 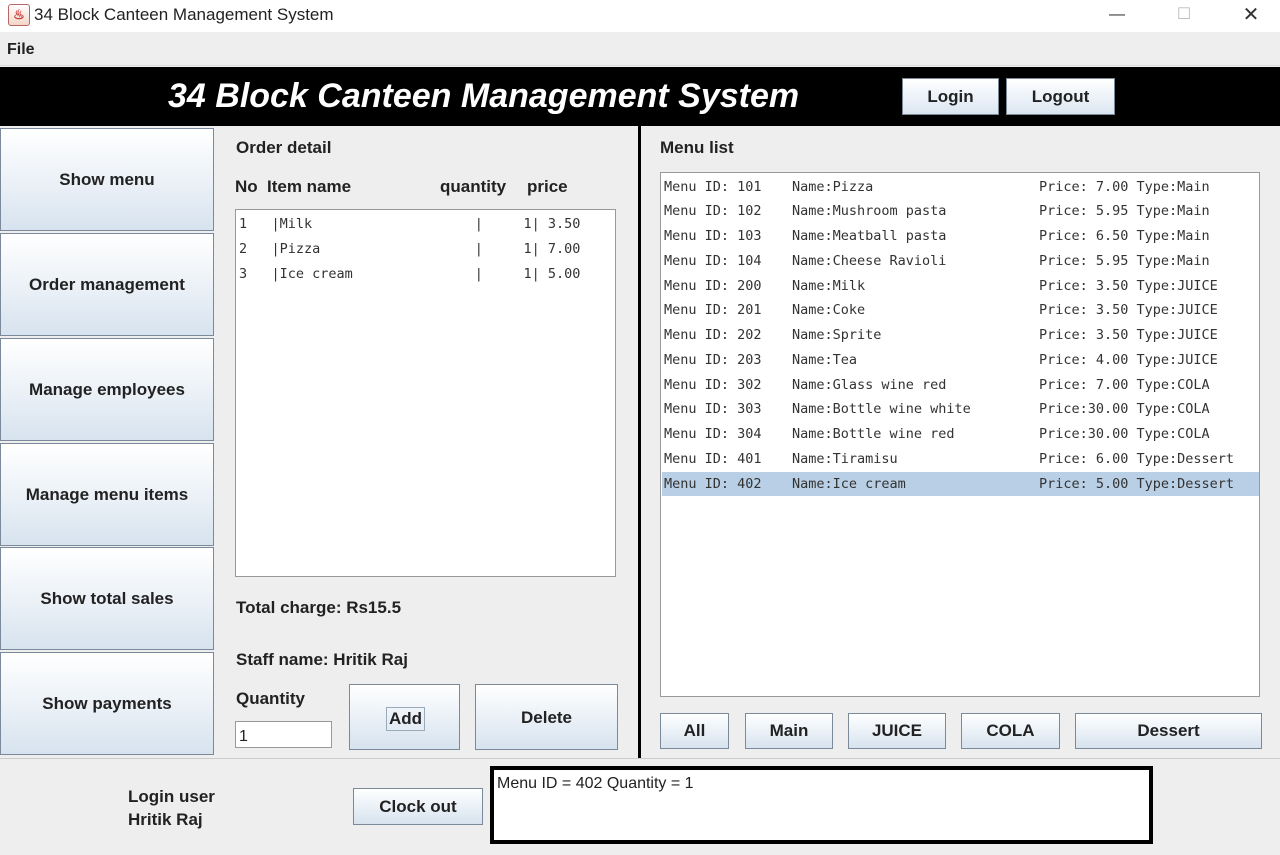 What do you see at coordinates (171, 796) in the screenshot?
I see `login-user-label: Login user` at bounding box center [171, 796].